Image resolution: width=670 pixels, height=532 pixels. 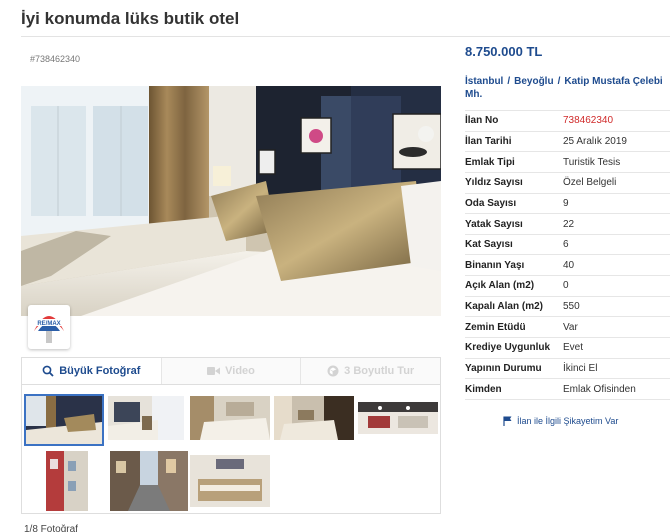 I want to click on detail-row: Kimden Emlak Ofisinden, so click(x=567, y=389).